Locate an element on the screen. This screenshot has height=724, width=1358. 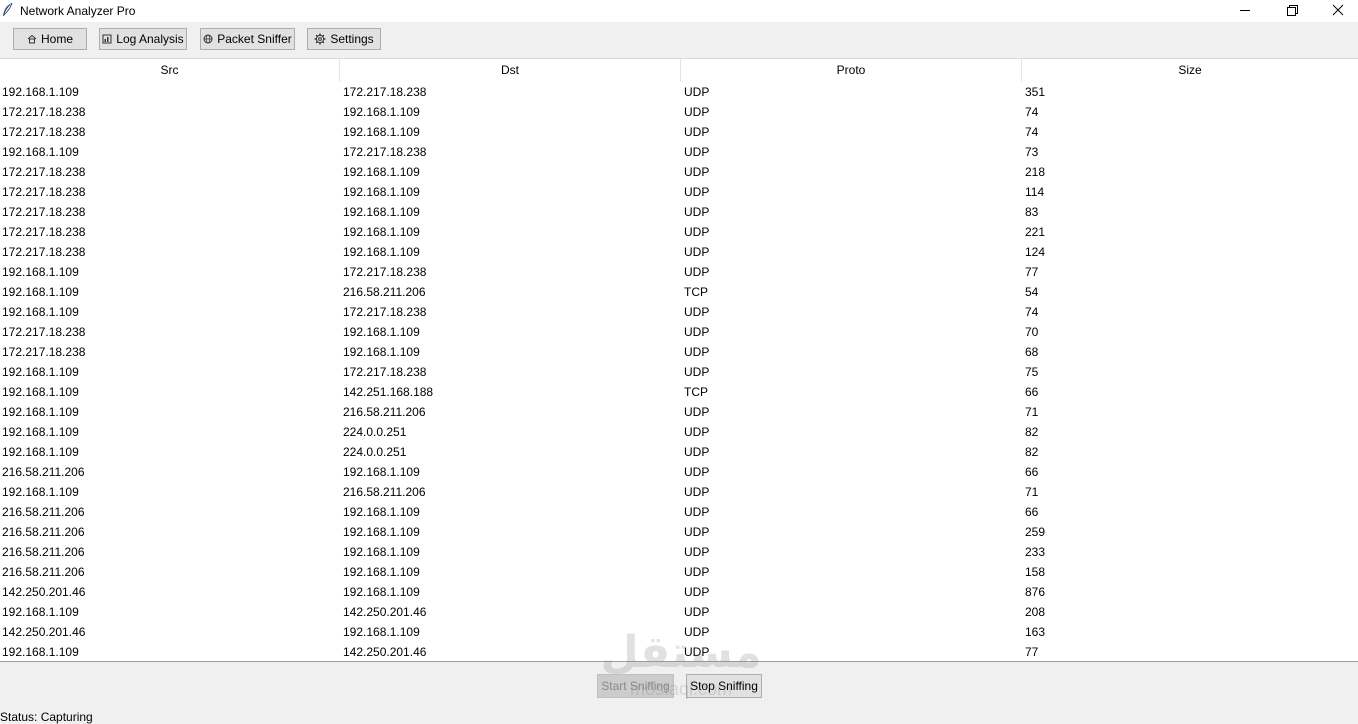
table-row: 192.168.1.109 172.217.18.238 UDP 74 is located at coordinates (679, 312).